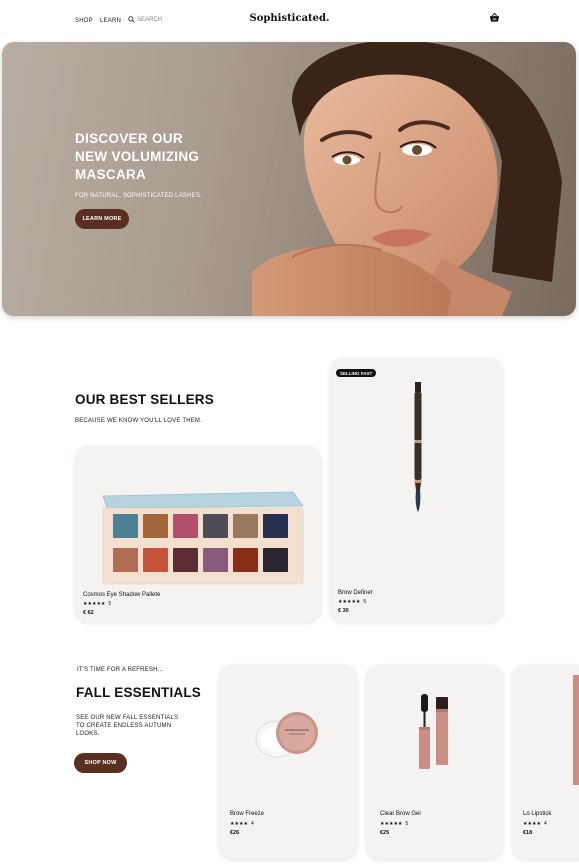 Image resolution: width=579 pixels, height=866 pixels. What do you see at coordinates (235, 833) in the screenshot?
I see `product-price: €26` at bounding box center [235, 833].